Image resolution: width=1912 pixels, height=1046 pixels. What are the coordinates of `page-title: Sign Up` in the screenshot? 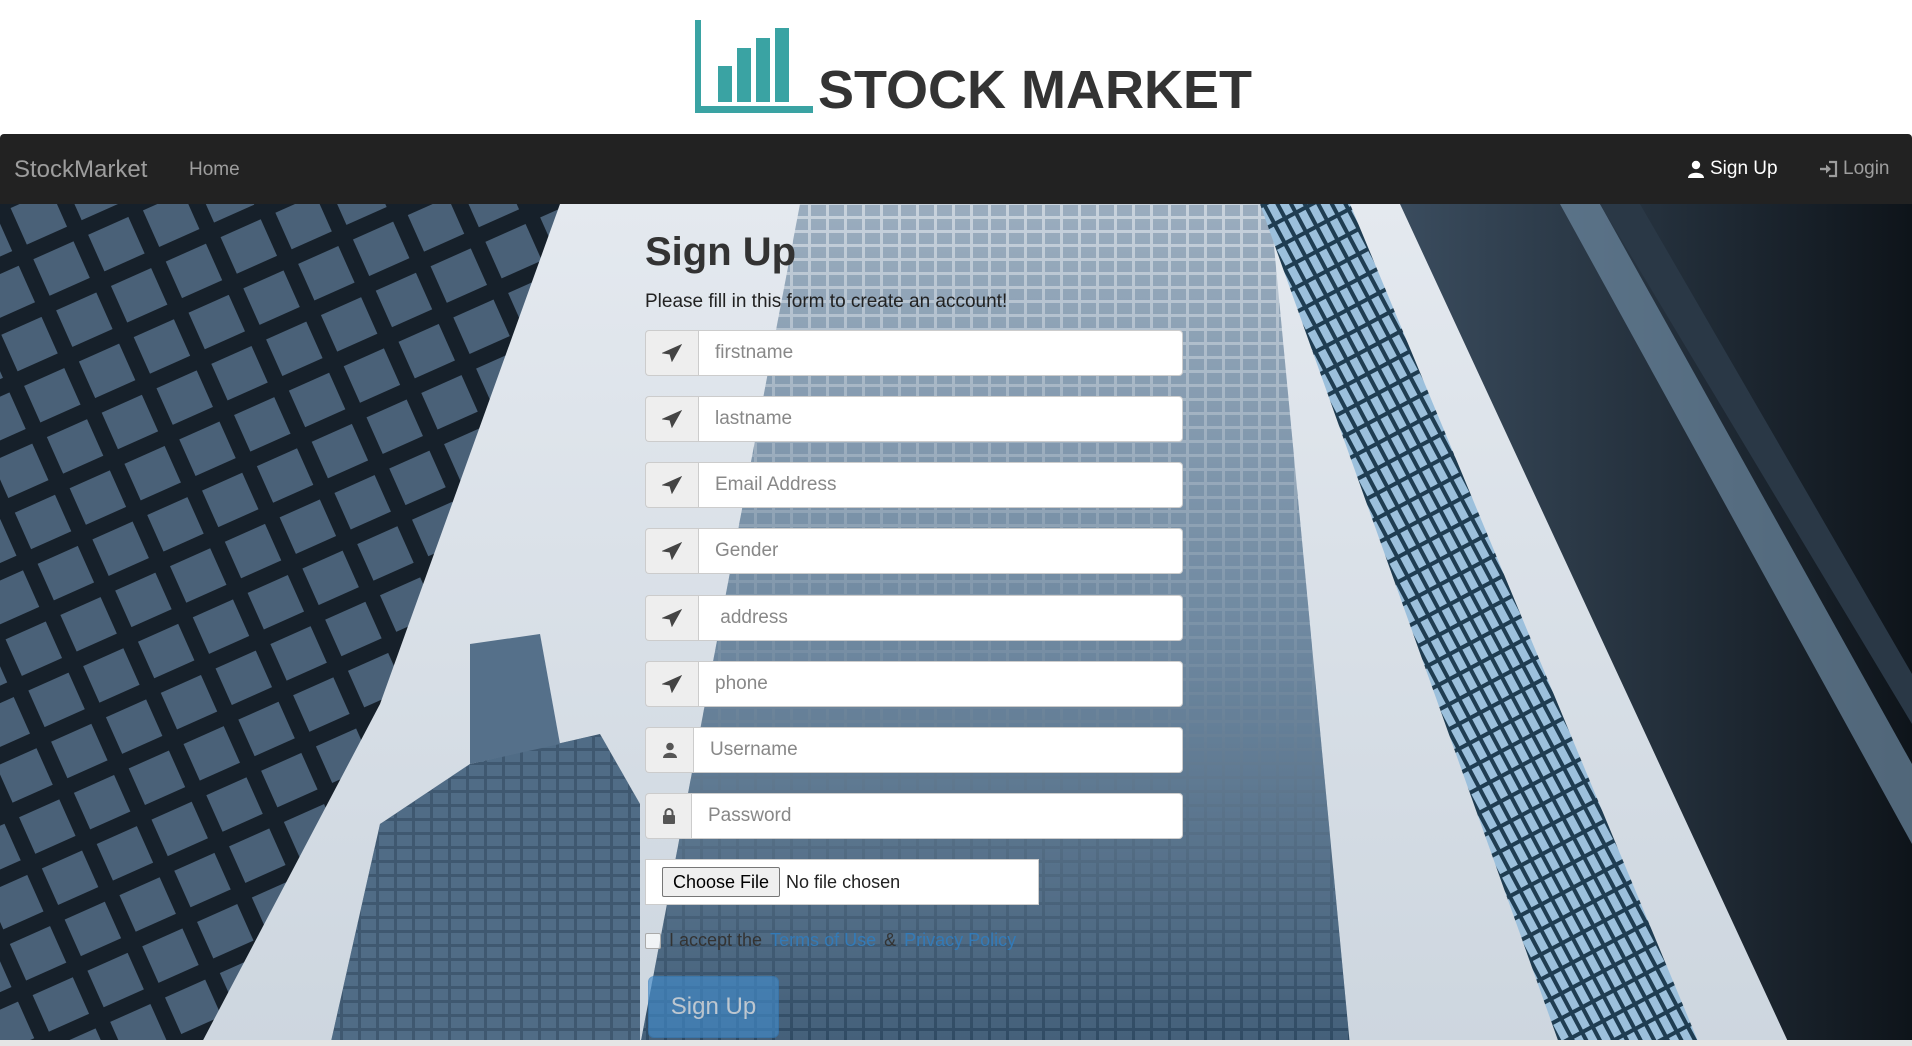 It's located at (721, 252).